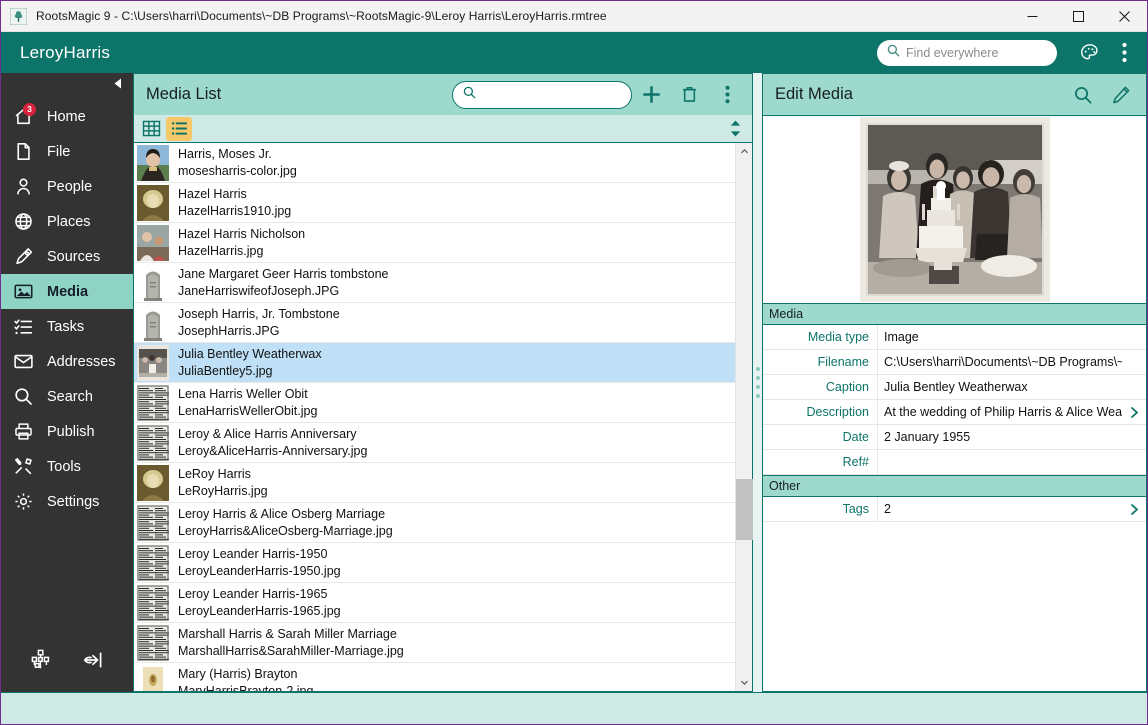 The image size is (1148, 725). I want to click on splitter-grip-dots, so click(757, 382).